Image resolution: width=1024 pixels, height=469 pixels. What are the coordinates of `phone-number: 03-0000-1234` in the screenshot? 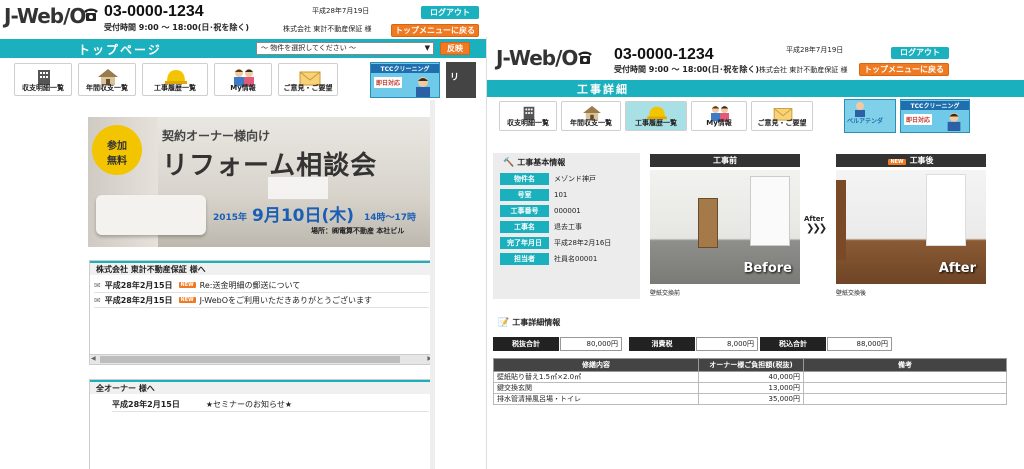 It's located at (664, 54).